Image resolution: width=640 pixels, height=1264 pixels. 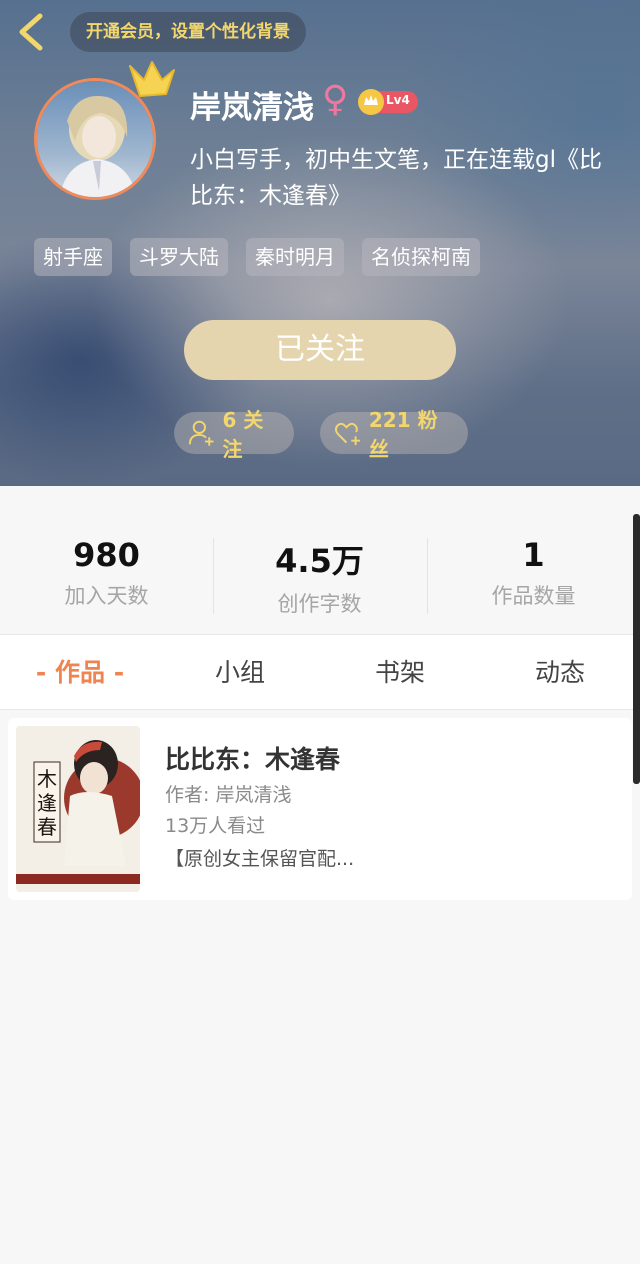 I want to click on stat-label: 加入天数, so click(x=106, y=596).